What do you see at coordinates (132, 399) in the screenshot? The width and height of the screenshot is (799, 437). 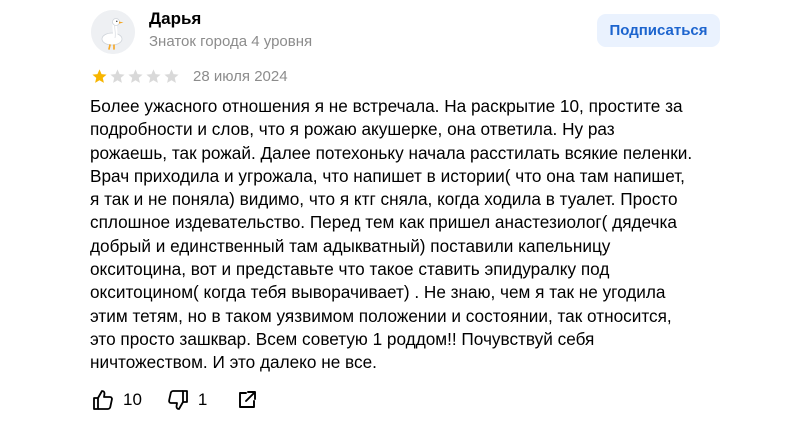 I see `like-count: 10` at bounding box center [132, 399].